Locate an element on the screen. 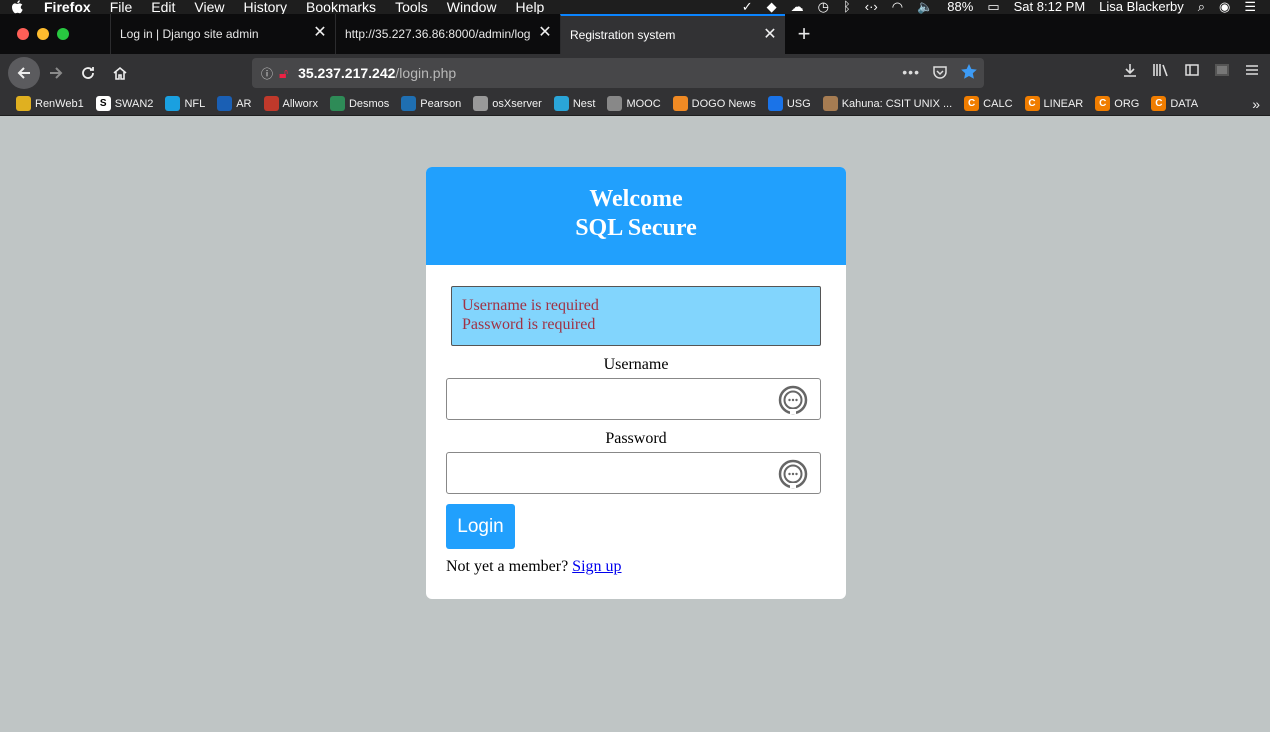 The height and width of the screenshot is (732, 1270). dogo-icon is located at coordinates (680, 103).